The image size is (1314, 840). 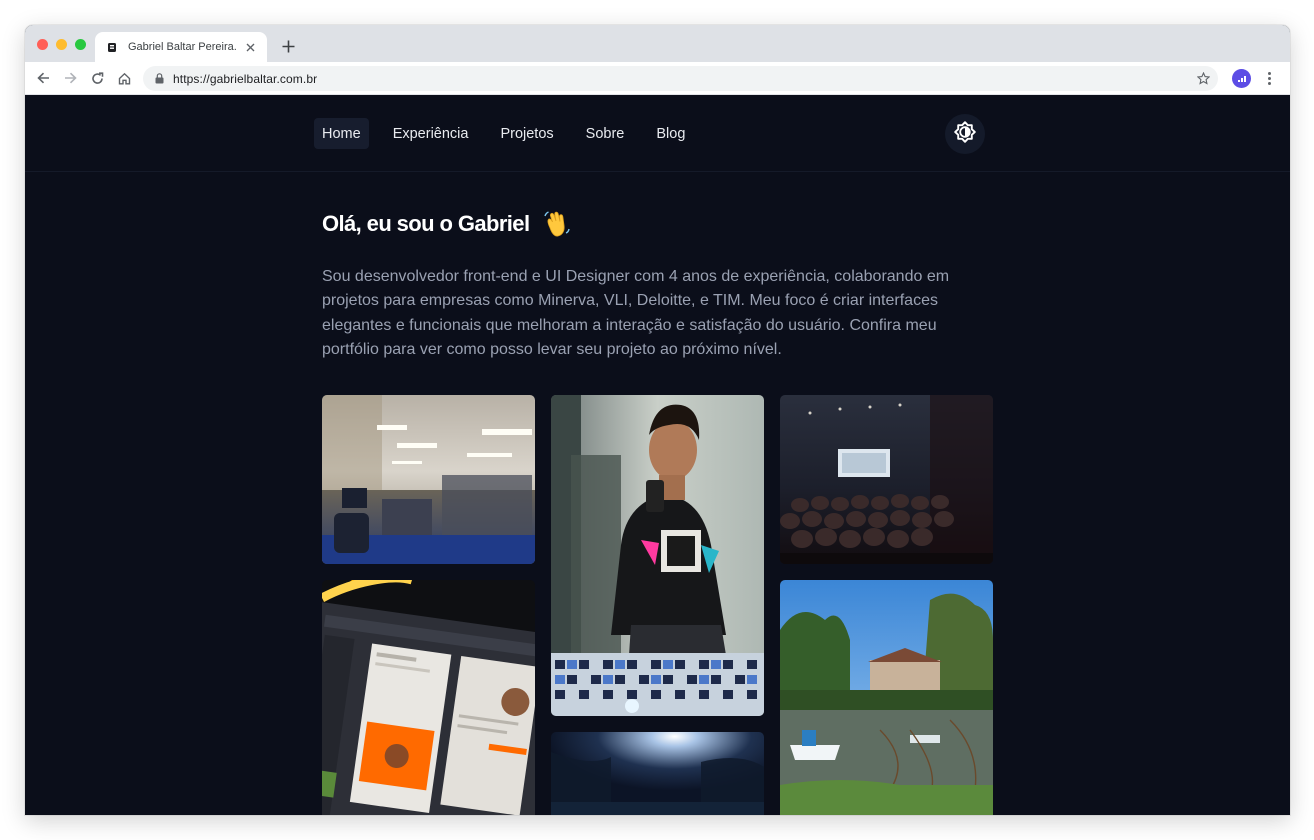 I want to click on window-controls, so click(x=61, y=44).